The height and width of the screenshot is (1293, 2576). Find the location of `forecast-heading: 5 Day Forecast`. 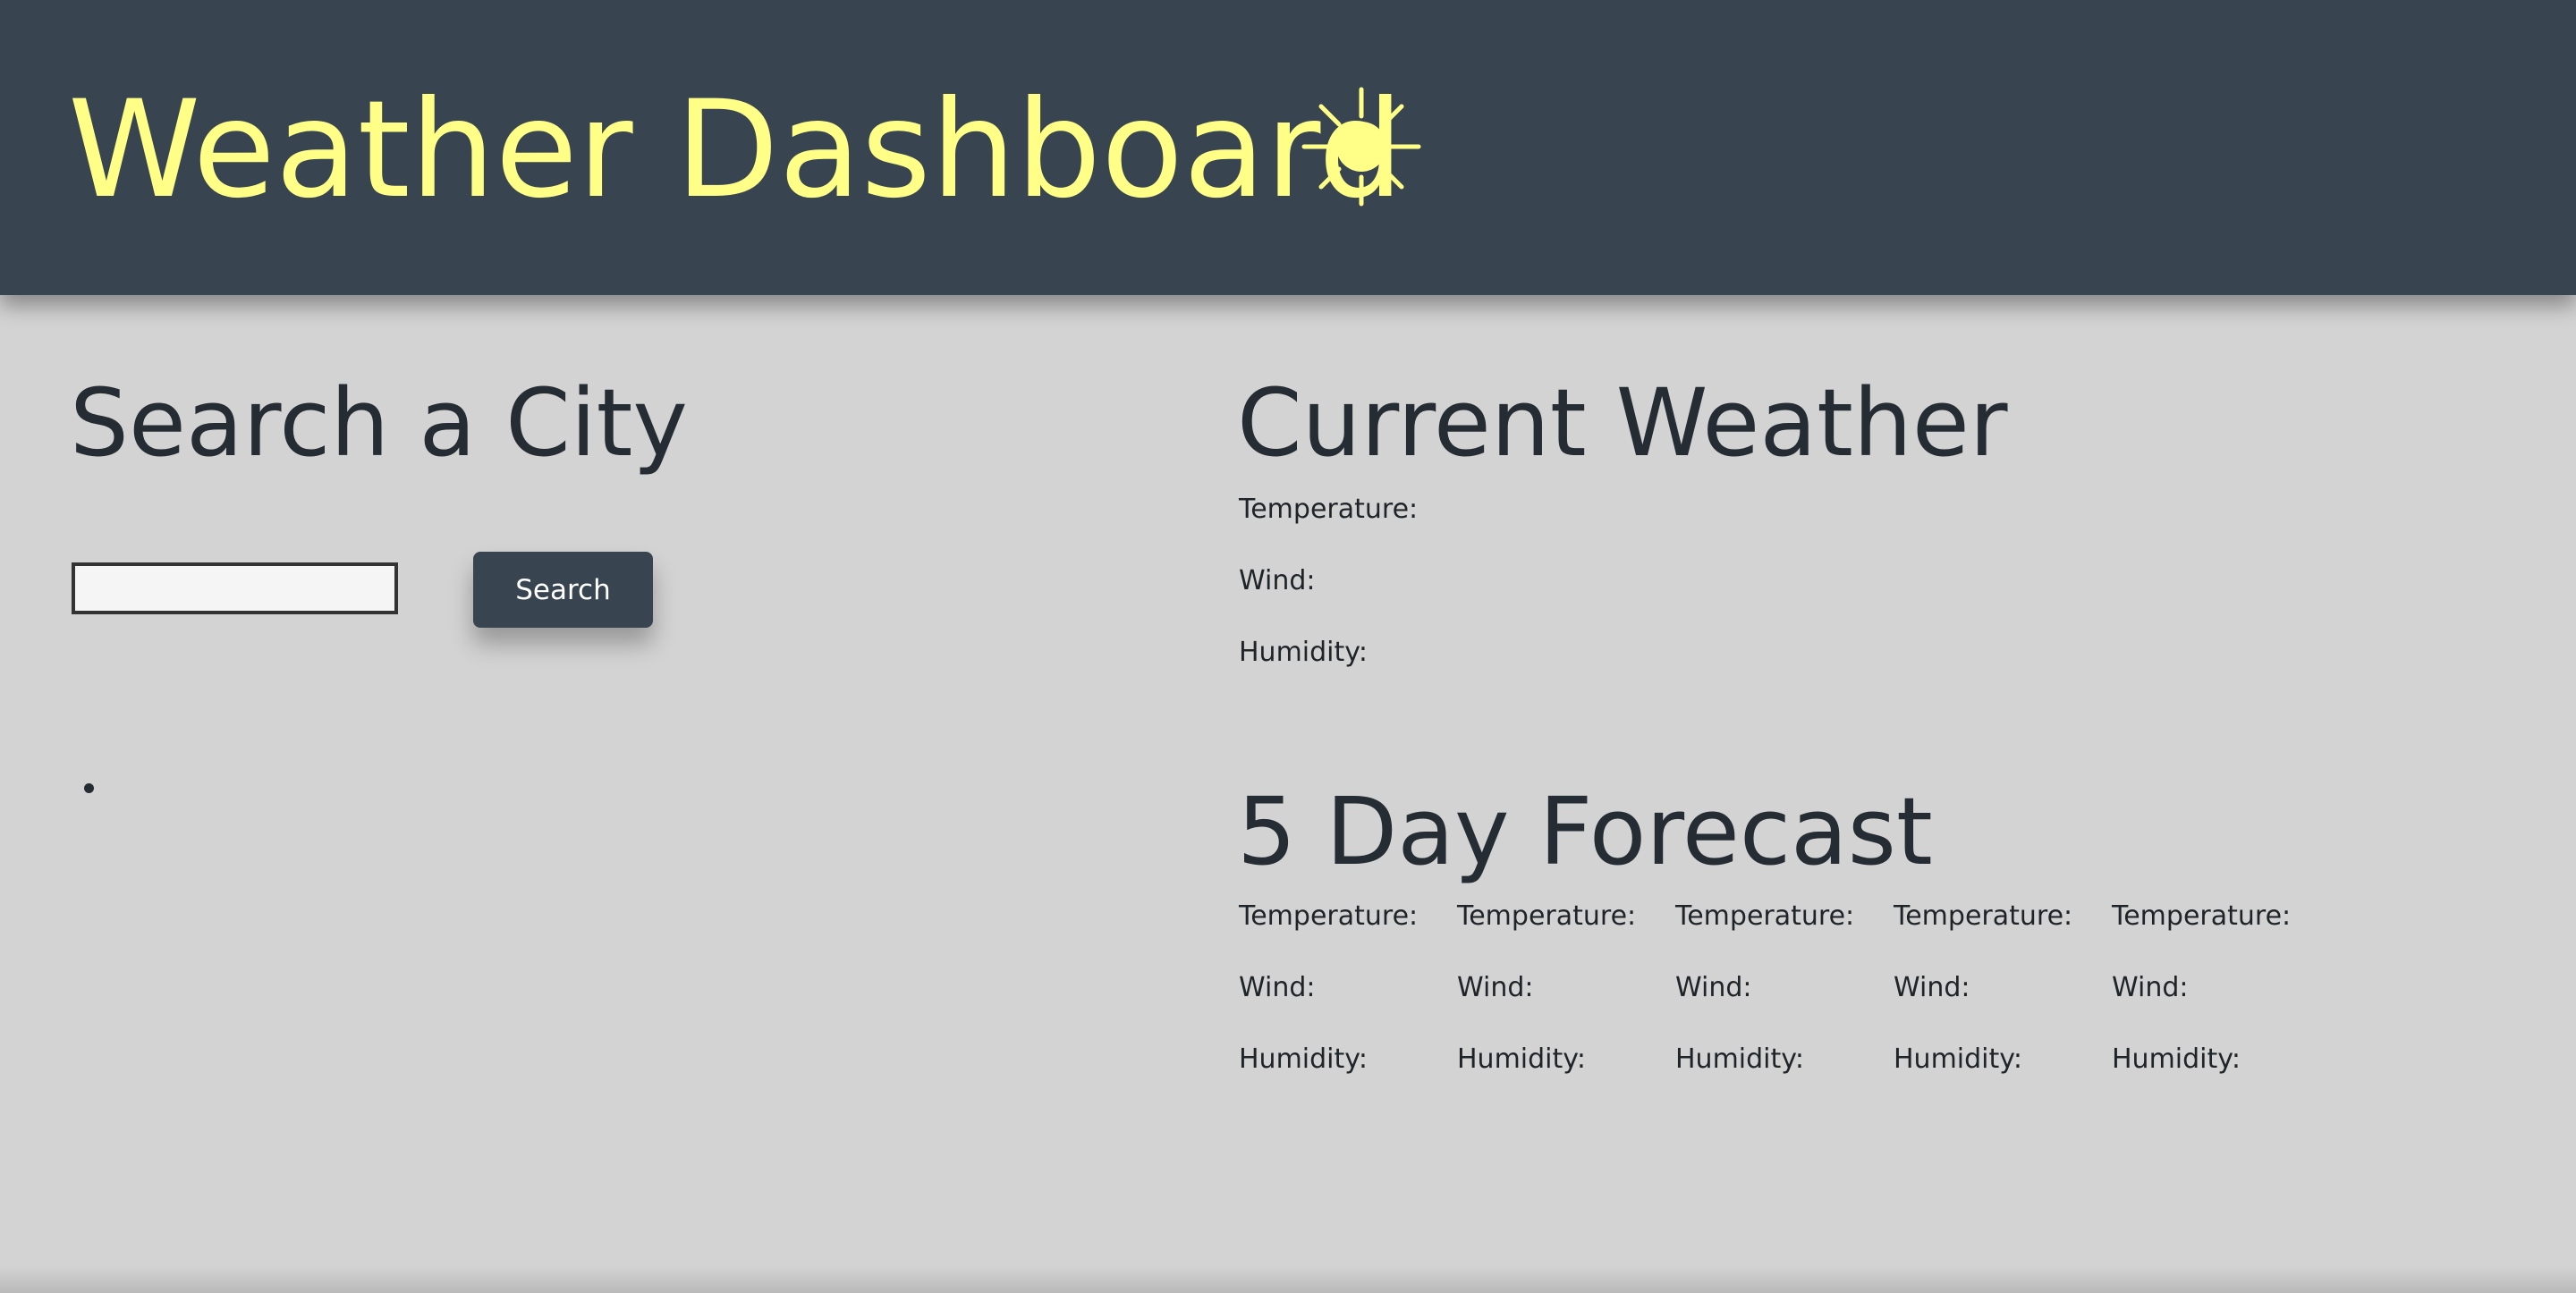

forecast-heading: 5 Day Forecast is located at coordinates (1585, 832).